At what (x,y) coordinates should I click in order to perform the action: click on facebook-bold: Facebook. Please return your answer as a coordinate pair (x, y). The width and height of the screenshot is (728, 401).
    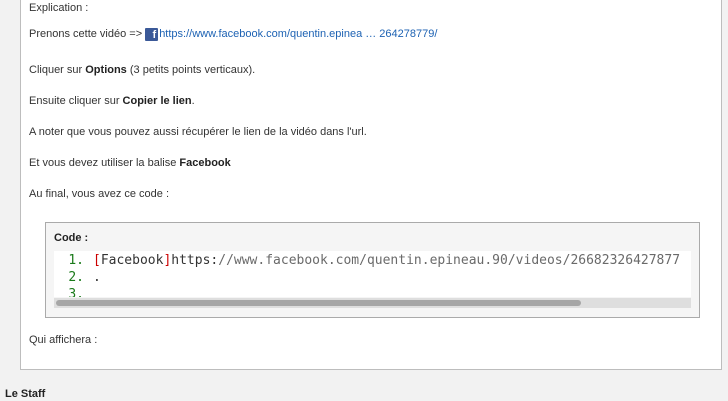
    Looking at the image, I should click on (205, 163).